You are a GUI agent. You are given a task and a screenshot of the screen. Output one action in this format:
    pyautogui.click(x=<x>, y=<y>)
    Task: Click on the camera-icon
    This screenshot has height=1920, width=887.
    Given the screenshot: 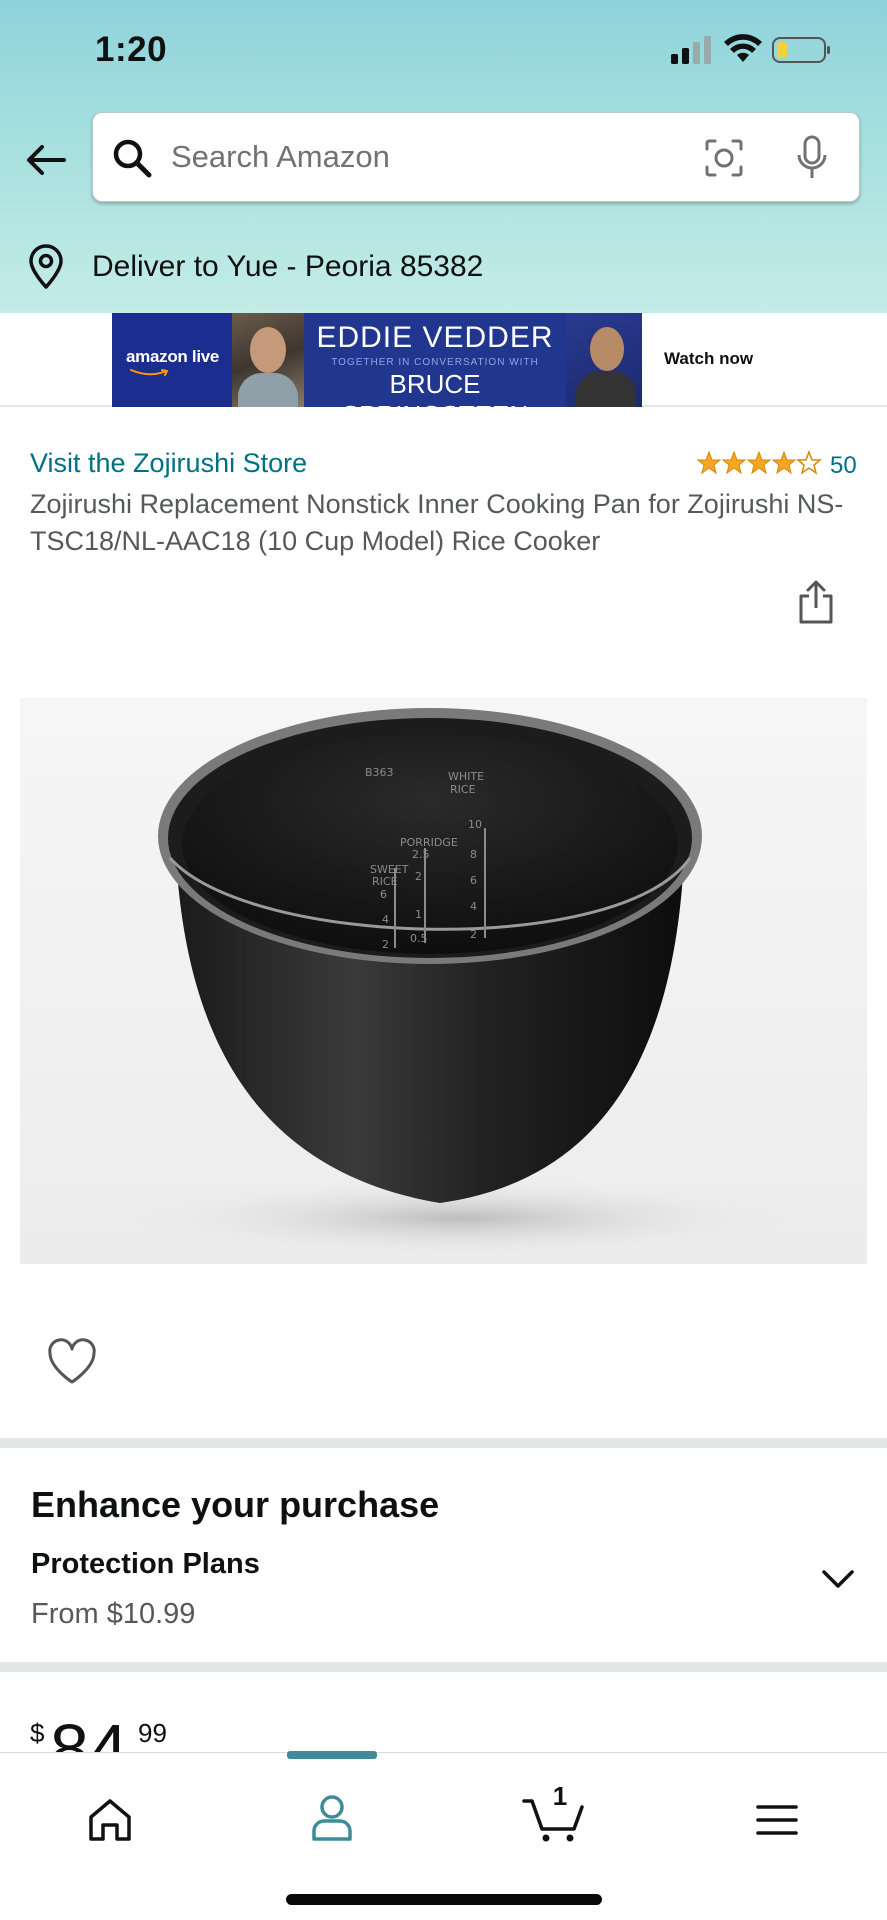 What is the action you would take?
    pyautogui.click(x=724, y=158)
    